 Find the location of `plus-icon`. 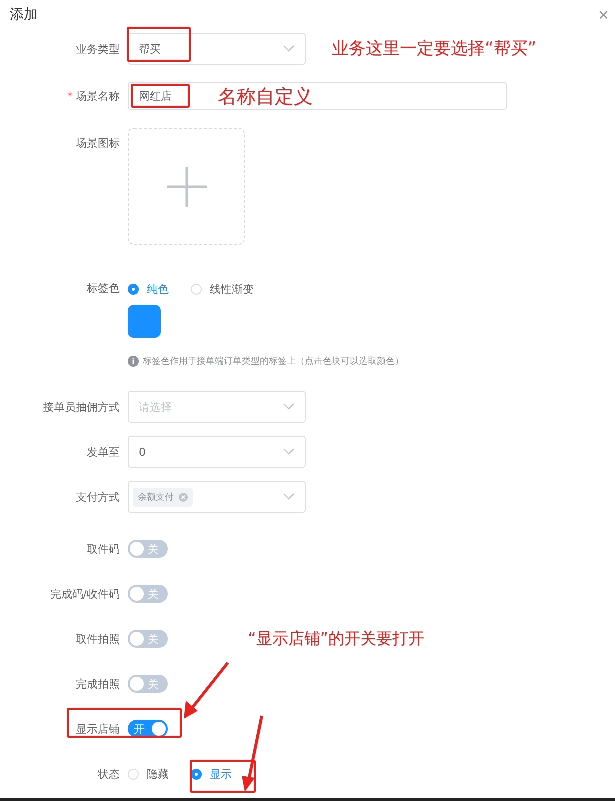

plus-icon is located at coordinates (186, 186).